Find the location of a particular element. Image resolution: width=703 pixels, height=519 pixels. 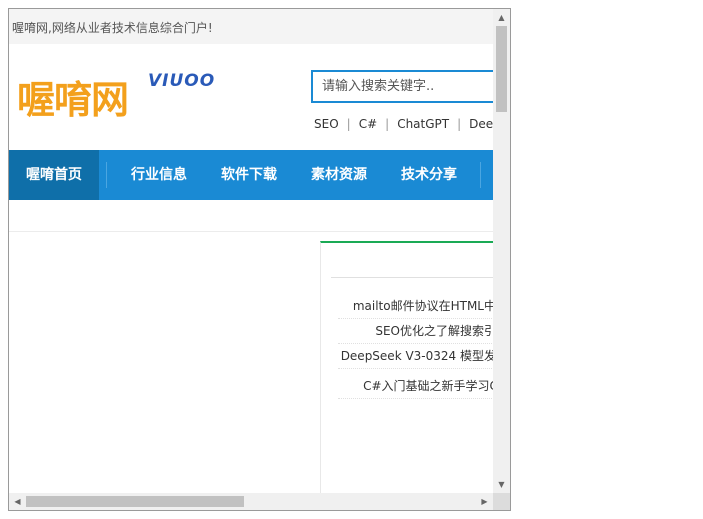

logo-english-text: VIUOO is located at coordinates (182, 81).